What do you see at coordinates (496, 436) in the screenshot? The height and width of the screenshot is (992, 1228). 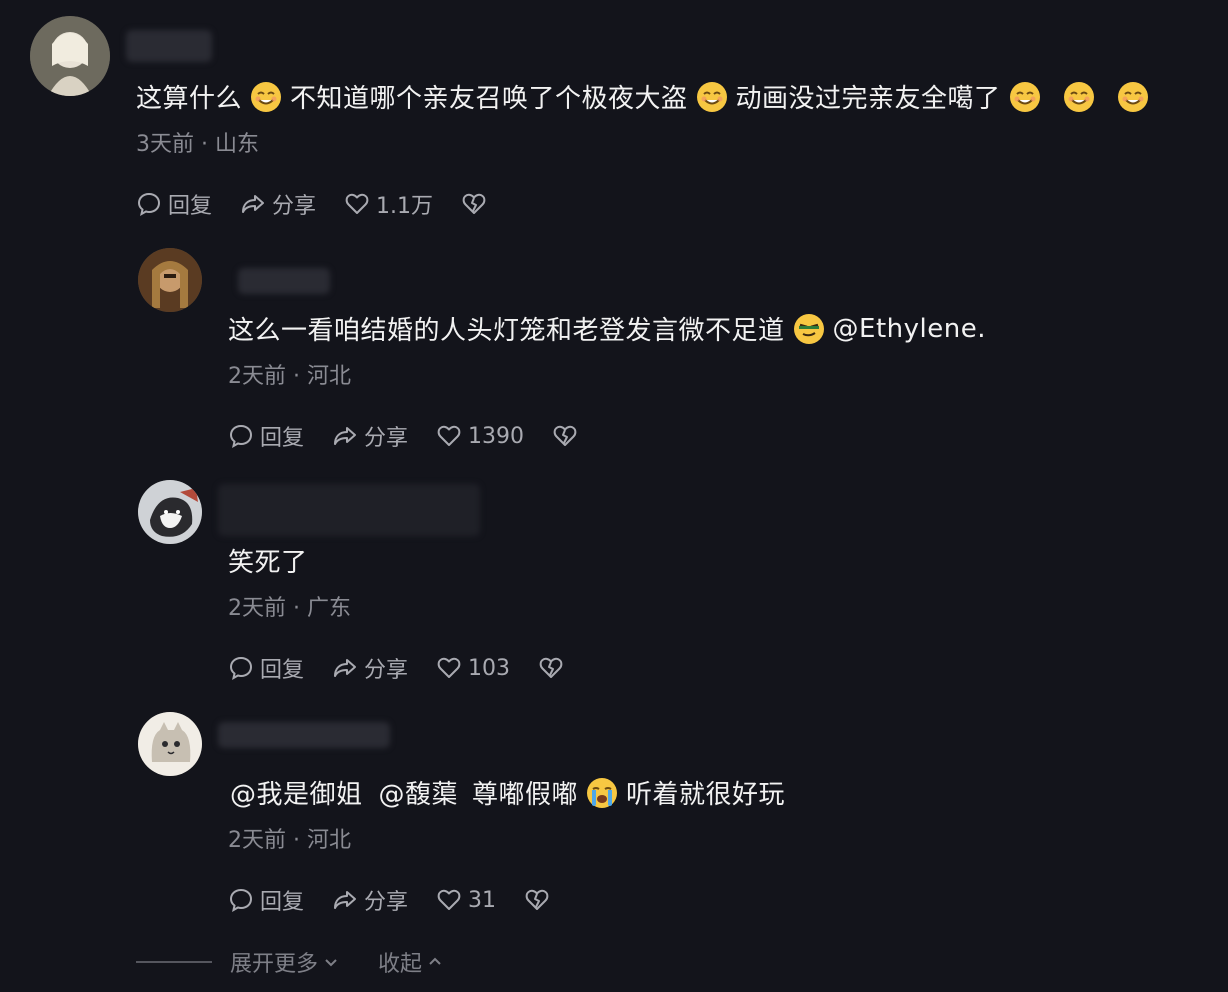 I see `like-count: 1390` at bounding box center [496, 436].